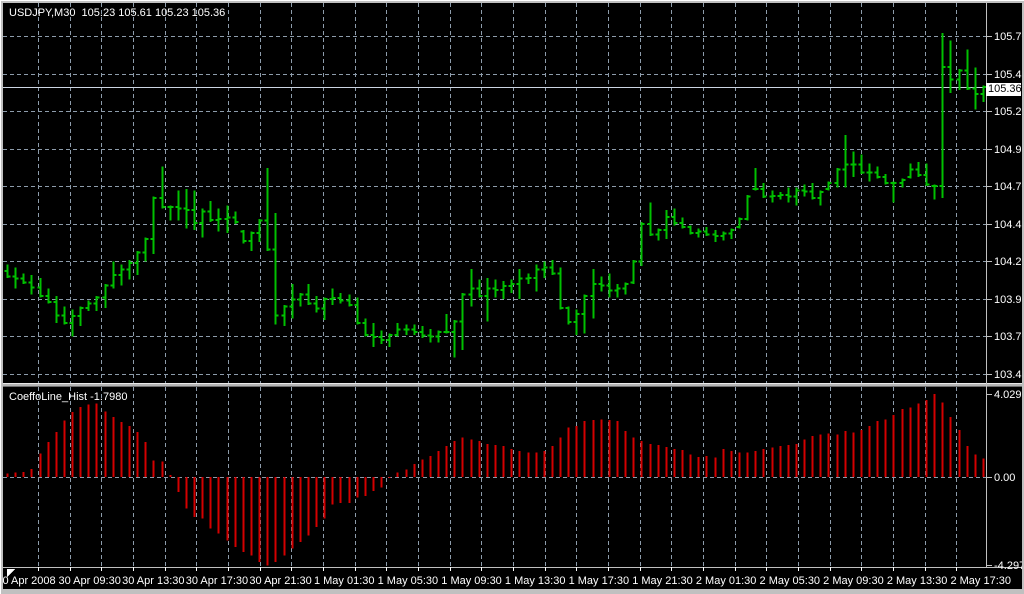 This screenshot has height=594, width=1024. I want to click on time-axis-label: 2 May 05:30, so click(790, 581).